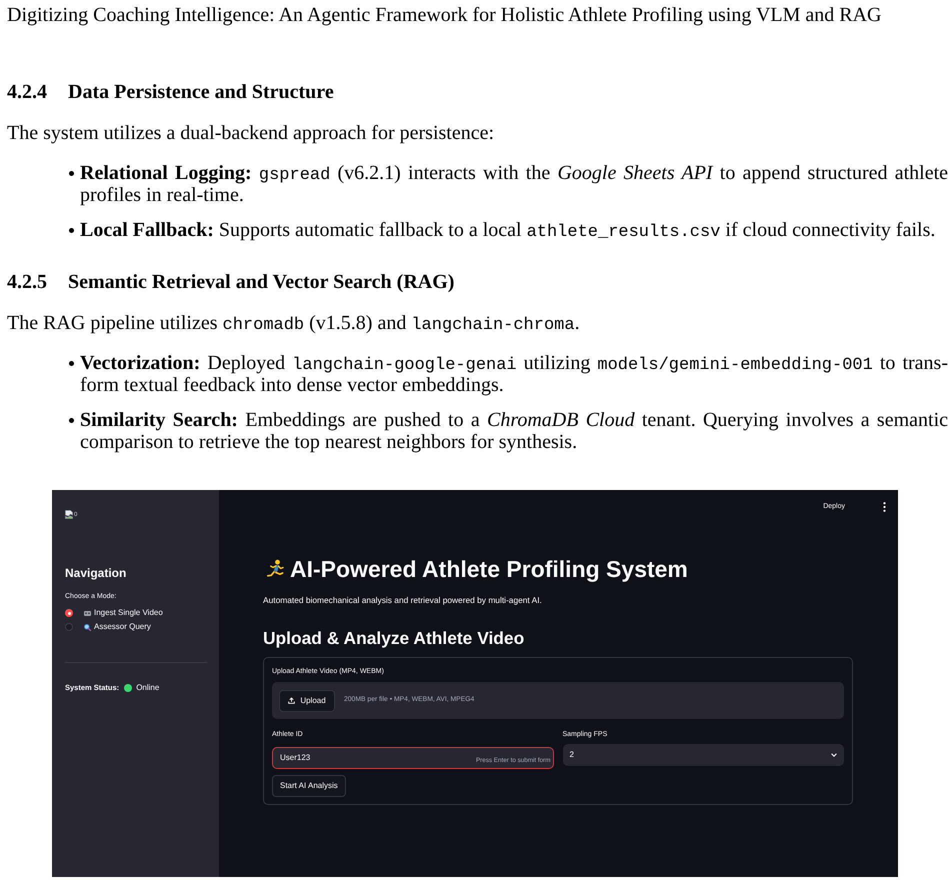 Image resolution: width=952 pixels, height=880 pixels. What do you see at coordinates (884, 507) in the screenshot?
I see `more-options-icon` at bounding box center [884, 507].